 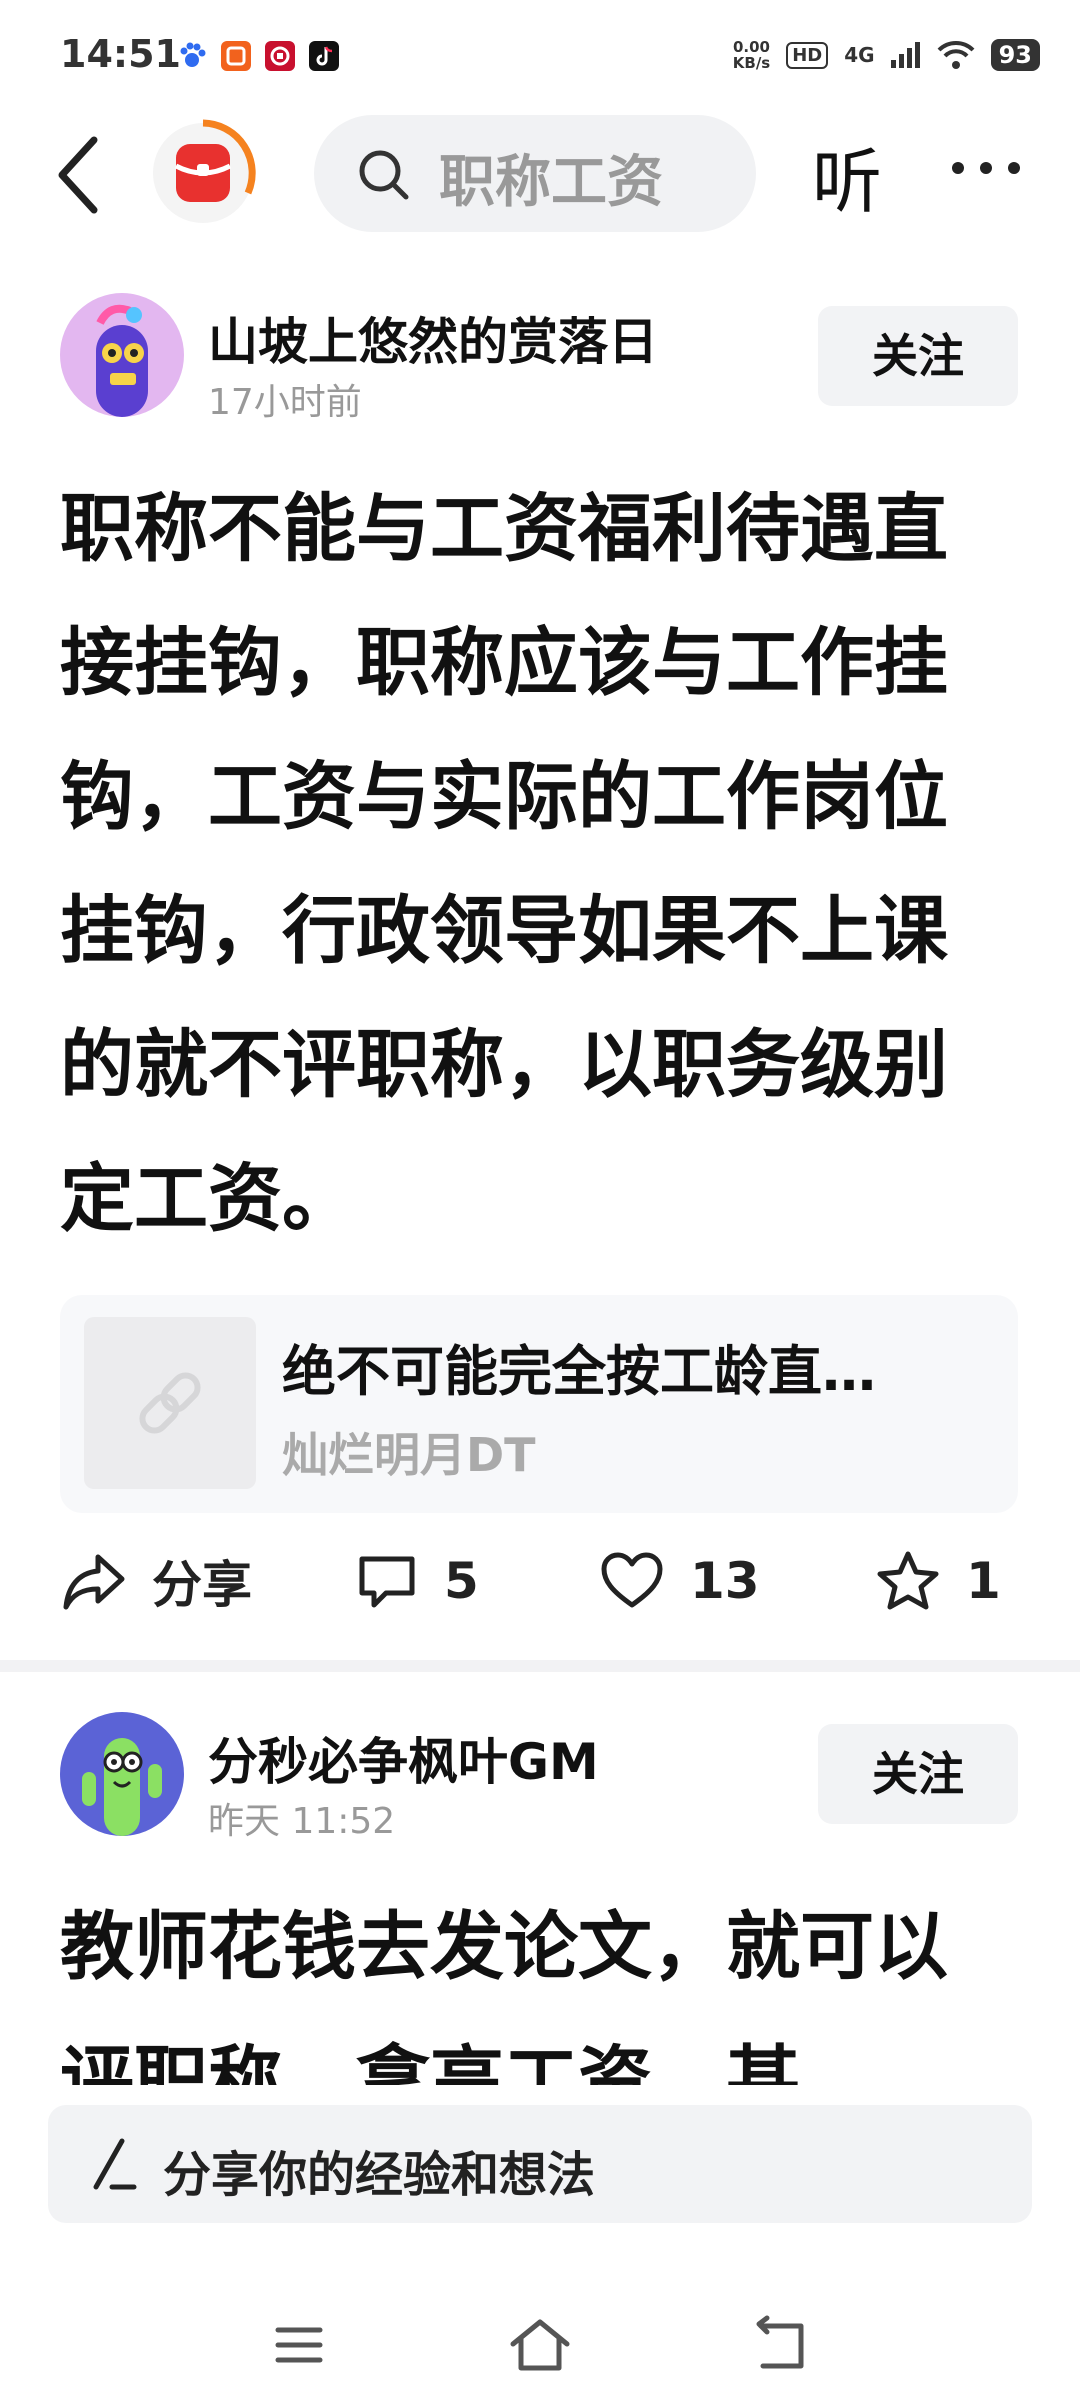 I want to click on quoted-post-card: 绝不可能完全按工龄直… 灿烂明月DT, so click(x=539, y=1404).